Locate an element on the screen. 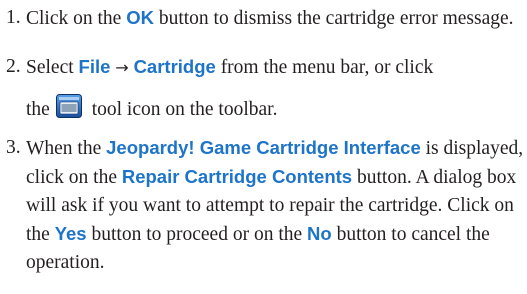 Image resolution: width=527 pixels, height=294 pixels. file-menu-reference: File is located at coordinates (94, 66).